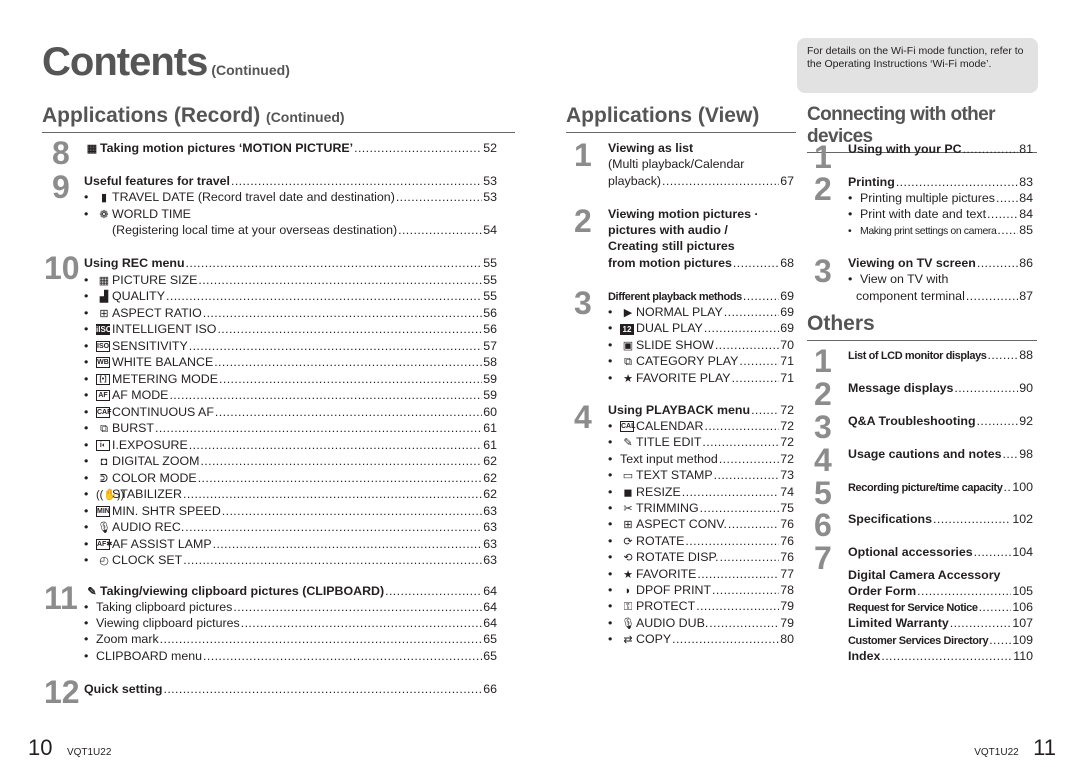  Describe the element at coordinates (701, 181) in the screenshot. I see `toc-entry: playback) 67` at that location.